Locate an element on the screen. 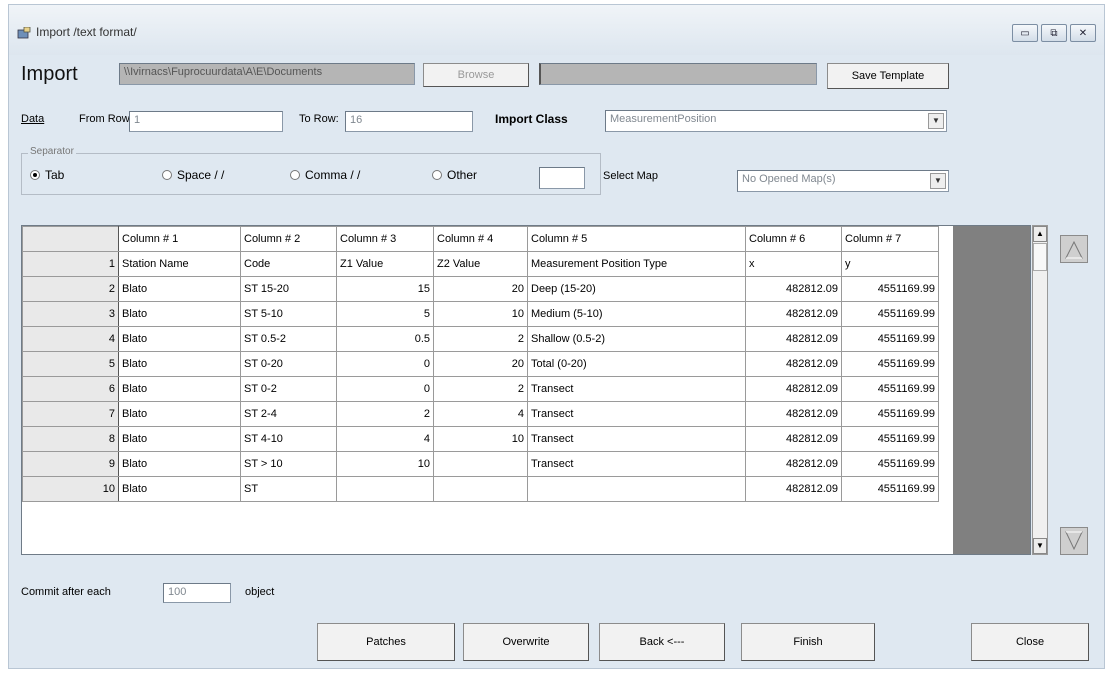  row-header: 1 is located at coordinates (70, 264).